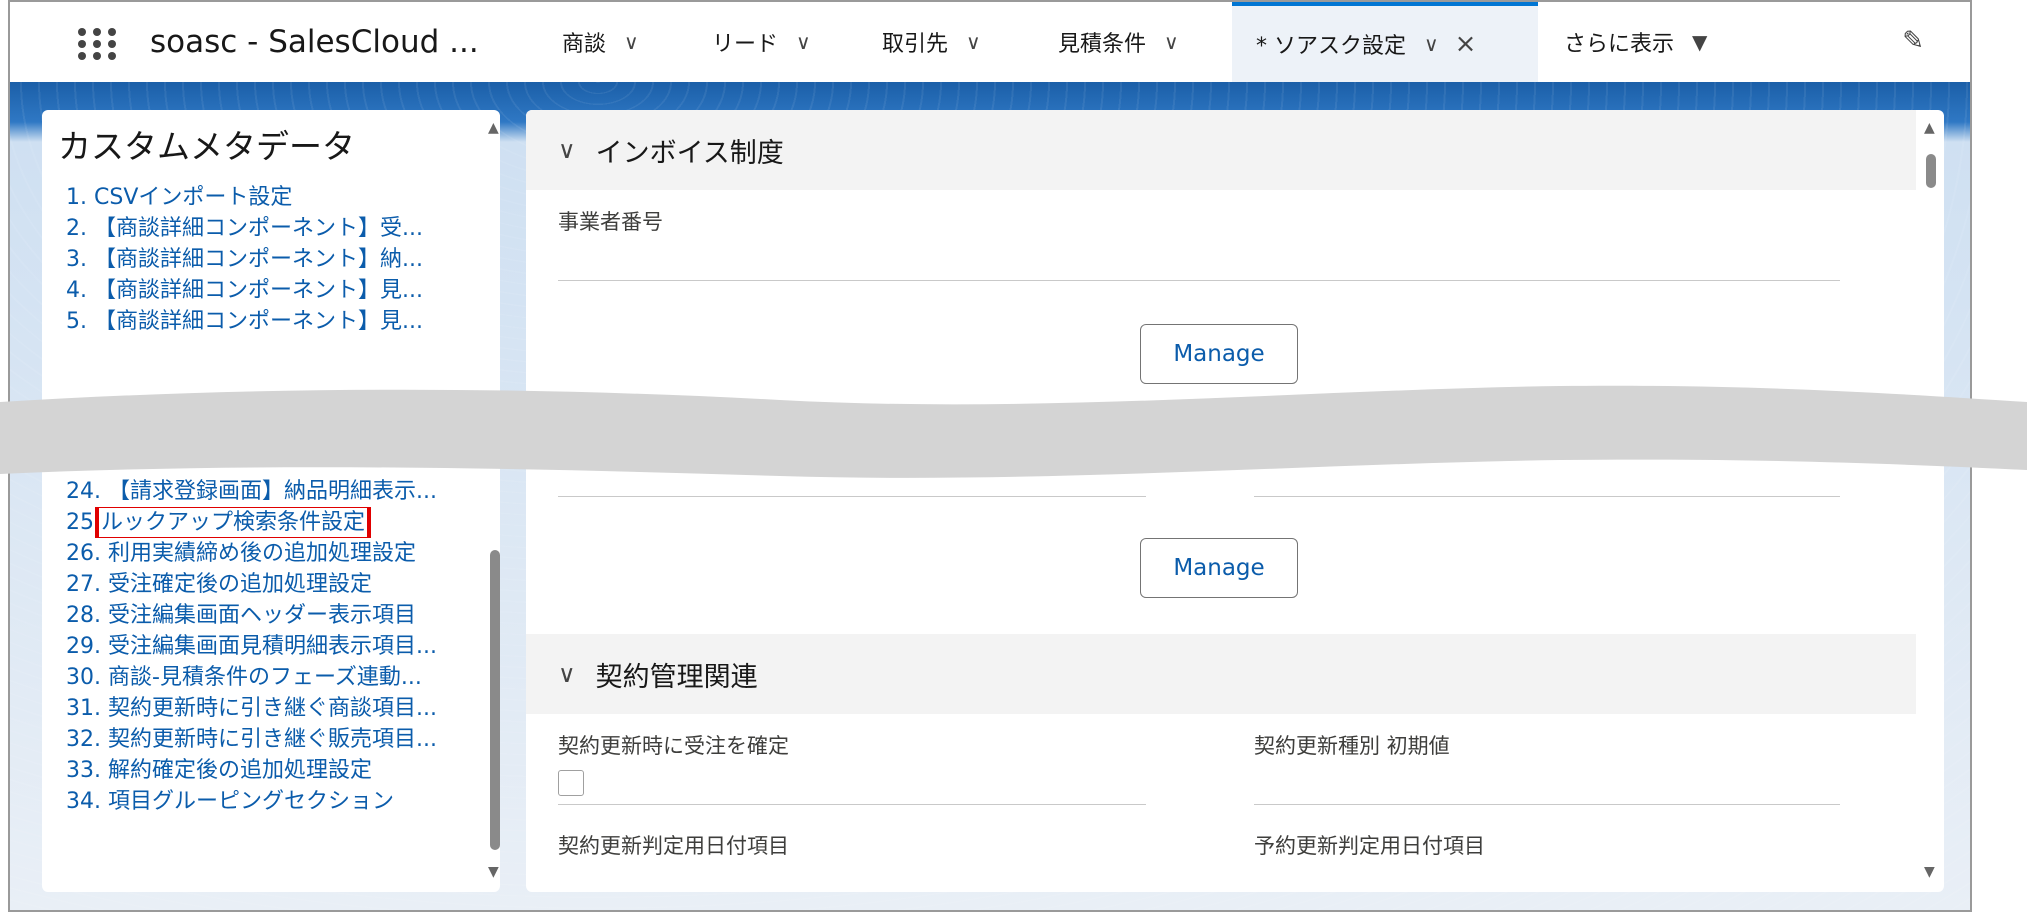 The height and width of the screenshot is (920, 2027). I want to click on list-item: 27. 受注確定後の追加処理設定, so click(276, 584).